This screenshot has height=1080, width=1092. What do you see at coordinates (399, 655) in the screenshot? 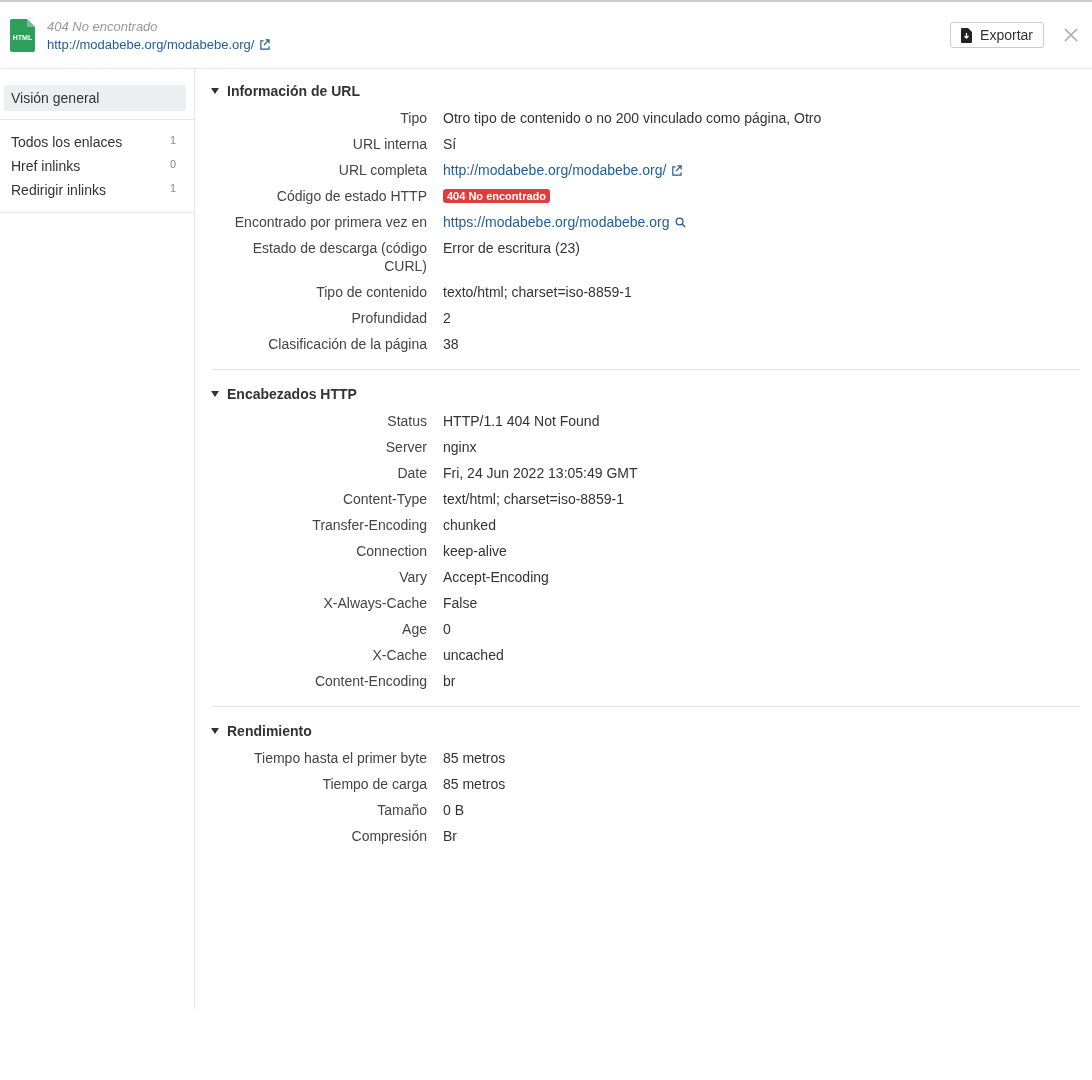
I see `field-label: X-Cache` at bounding box center [399, 655].